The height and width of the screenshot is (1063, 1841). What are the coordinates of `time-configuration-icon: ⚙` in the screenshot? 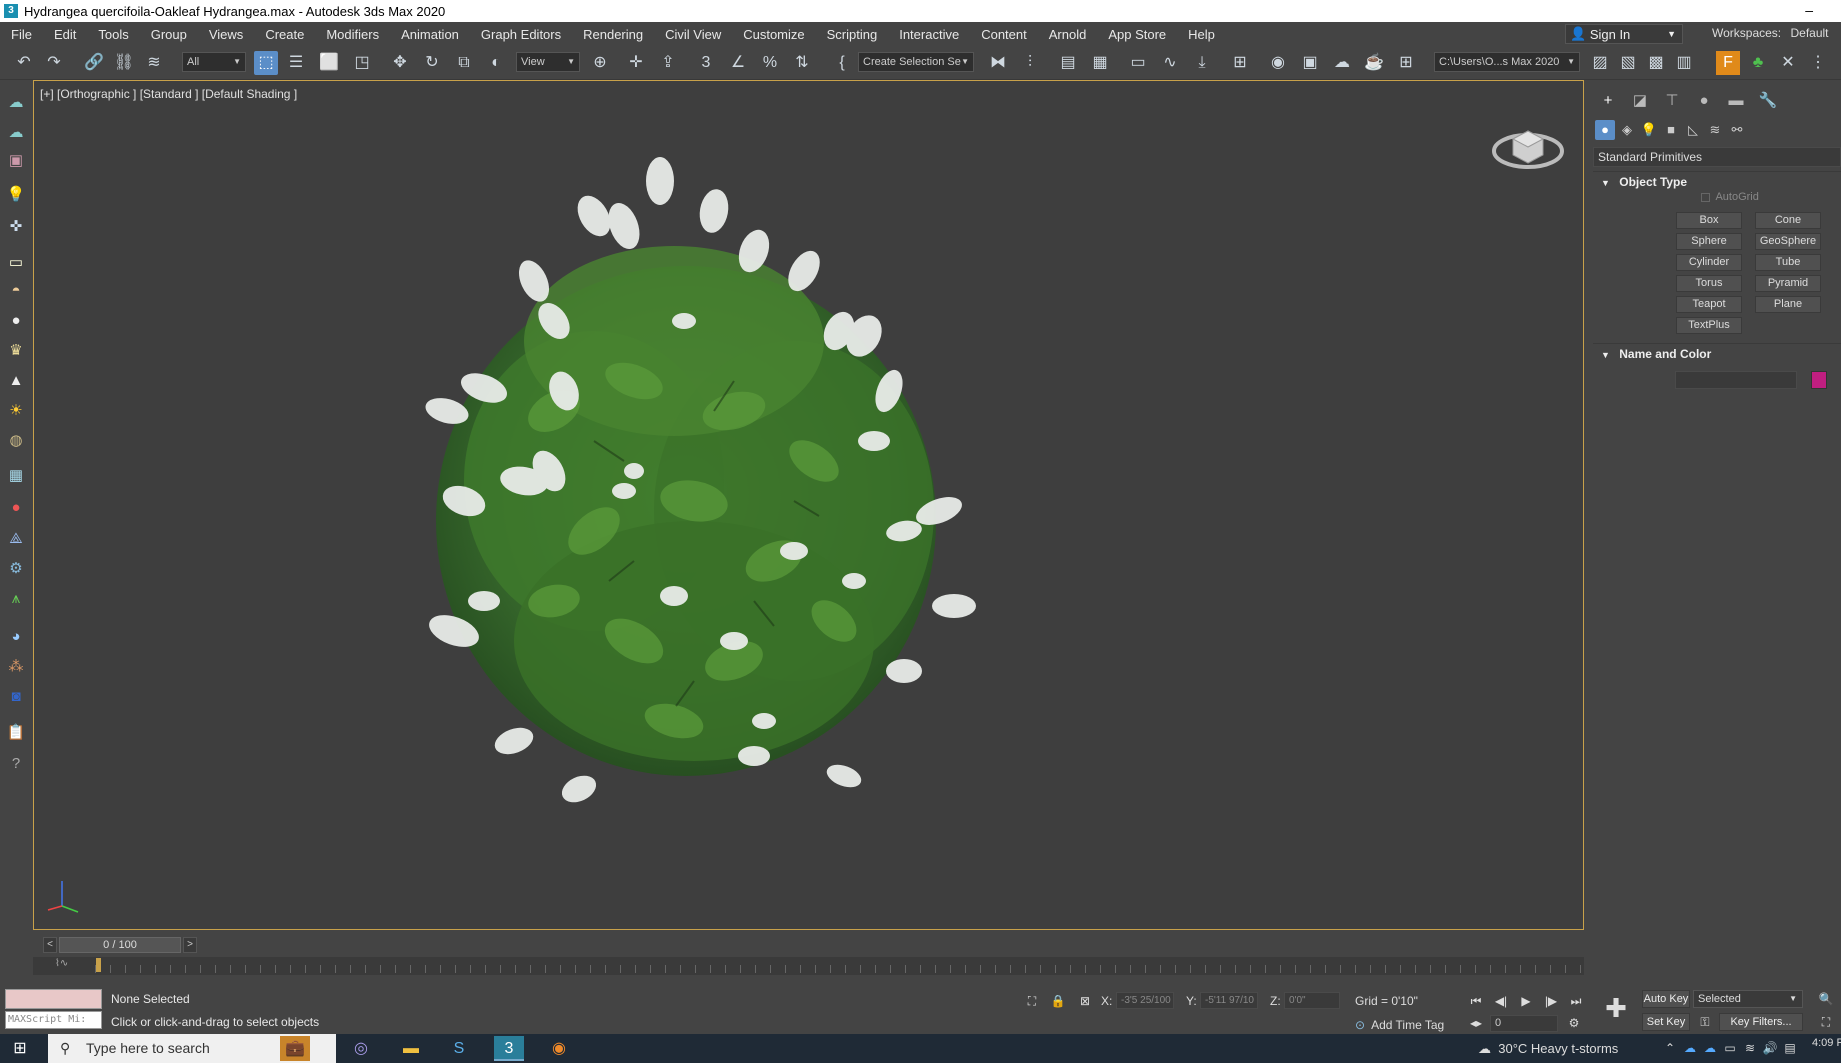 It's located at (1574, 1023).